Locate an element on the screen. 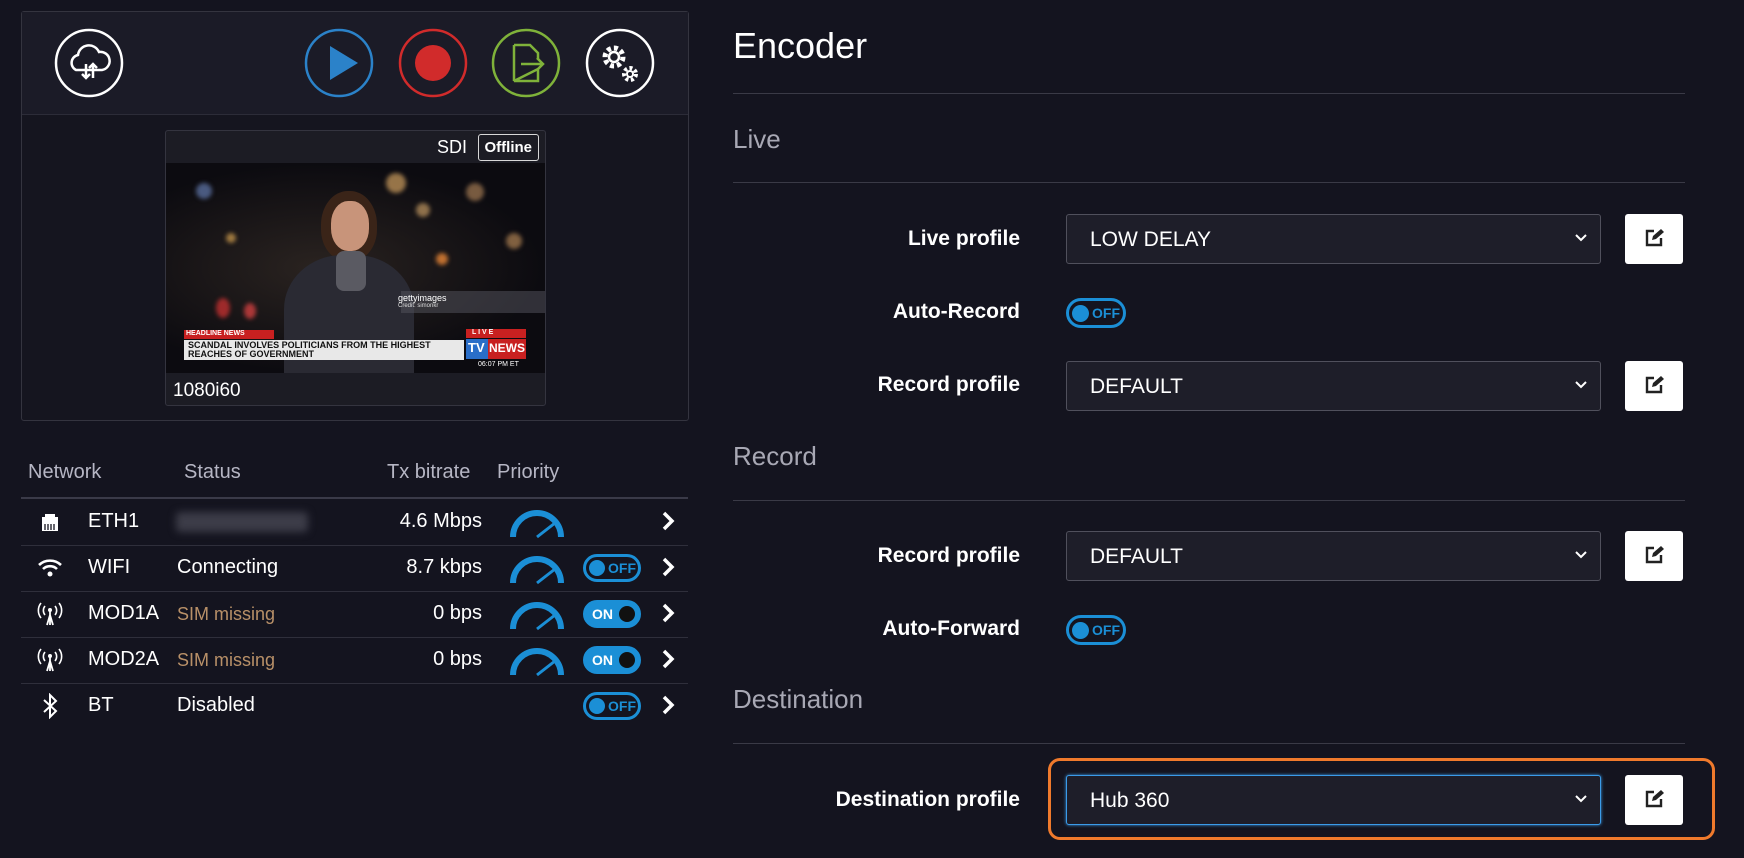 The image size is (1744, 858). record-profile-select: DEFAULT is located at coordinates (1333, 556).